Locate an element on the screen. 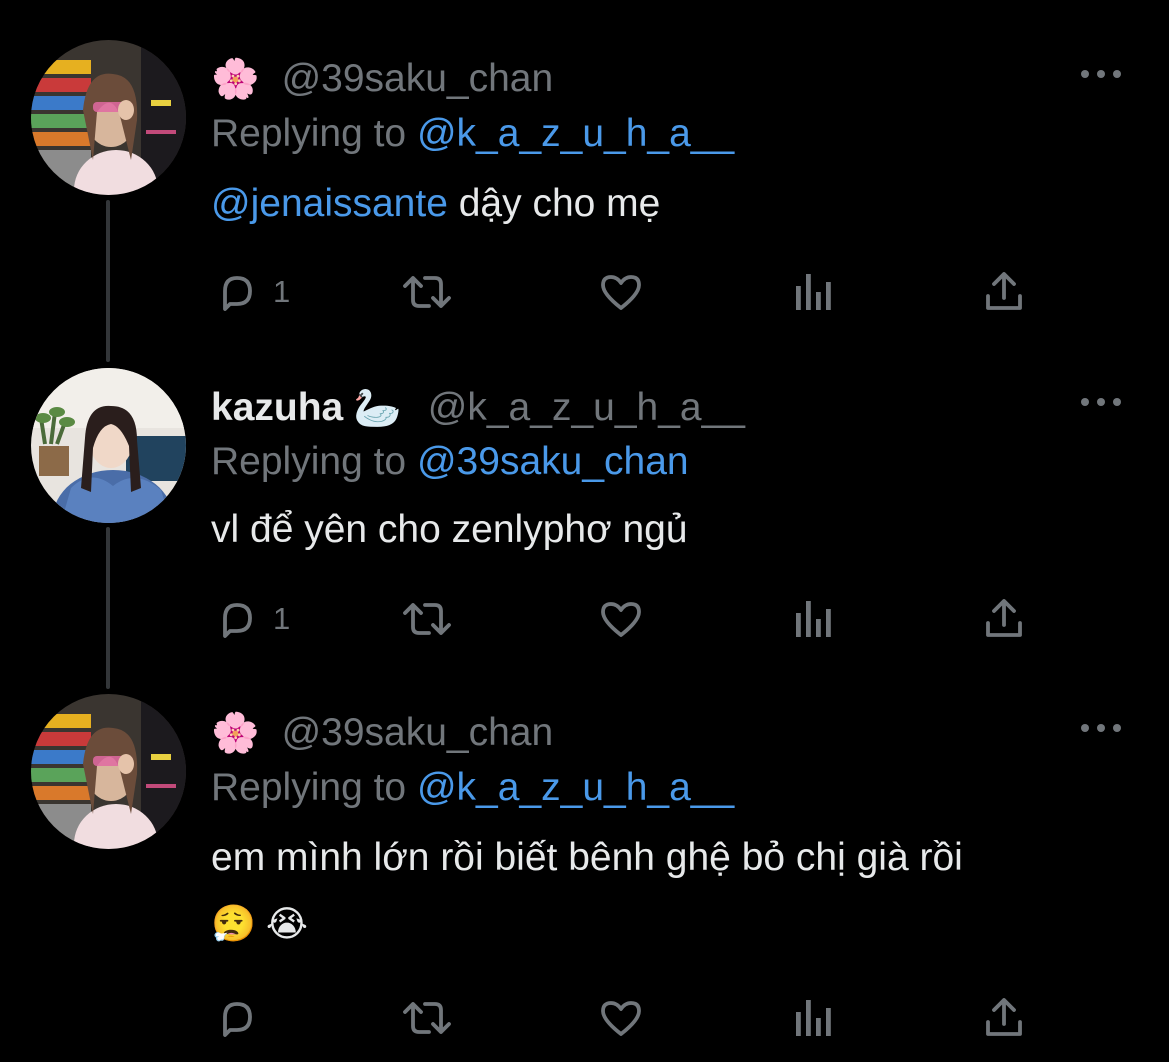 The width and height of the screenshot is (1169, 1062). swan-icon: 🦢 is located at coordinates (377, 408).